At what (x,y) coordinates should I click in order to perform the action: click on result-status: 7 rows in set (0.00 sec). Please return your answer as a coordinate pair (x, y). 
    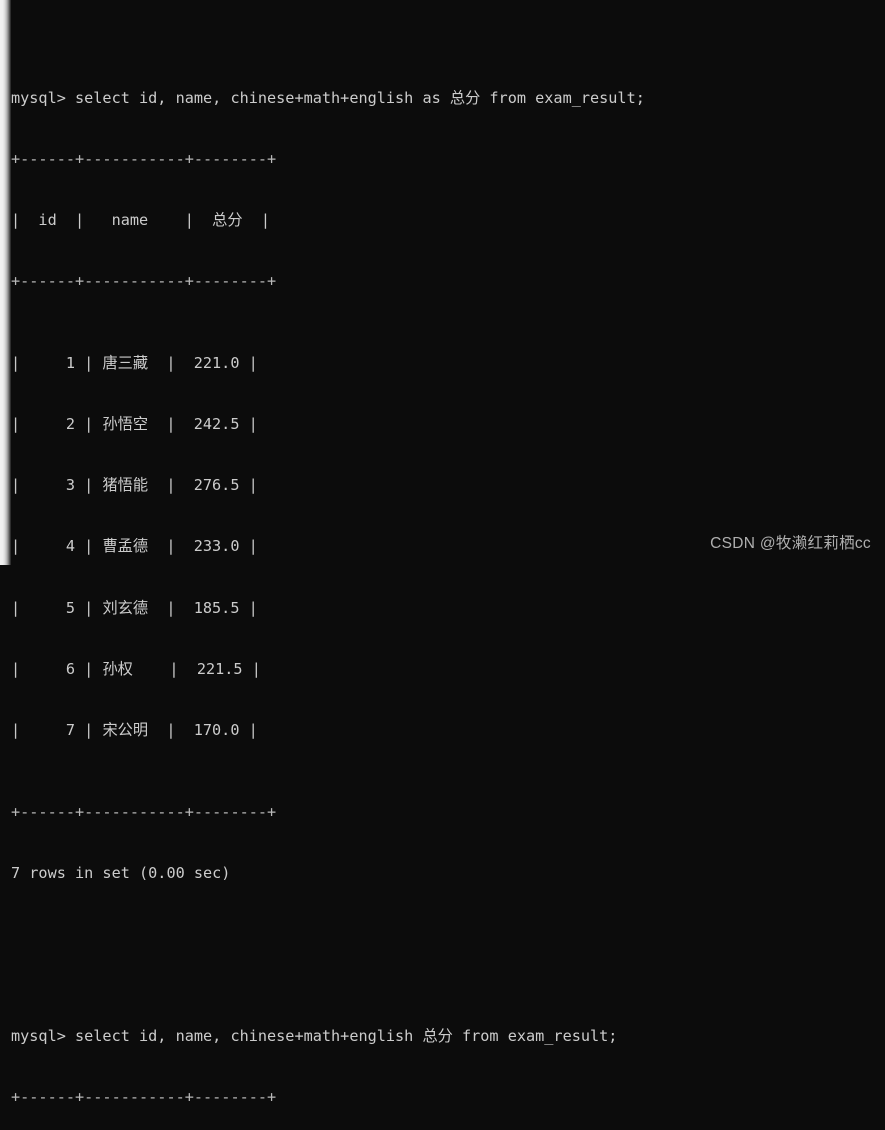
    Looking at the image, I should click on (121, 872).